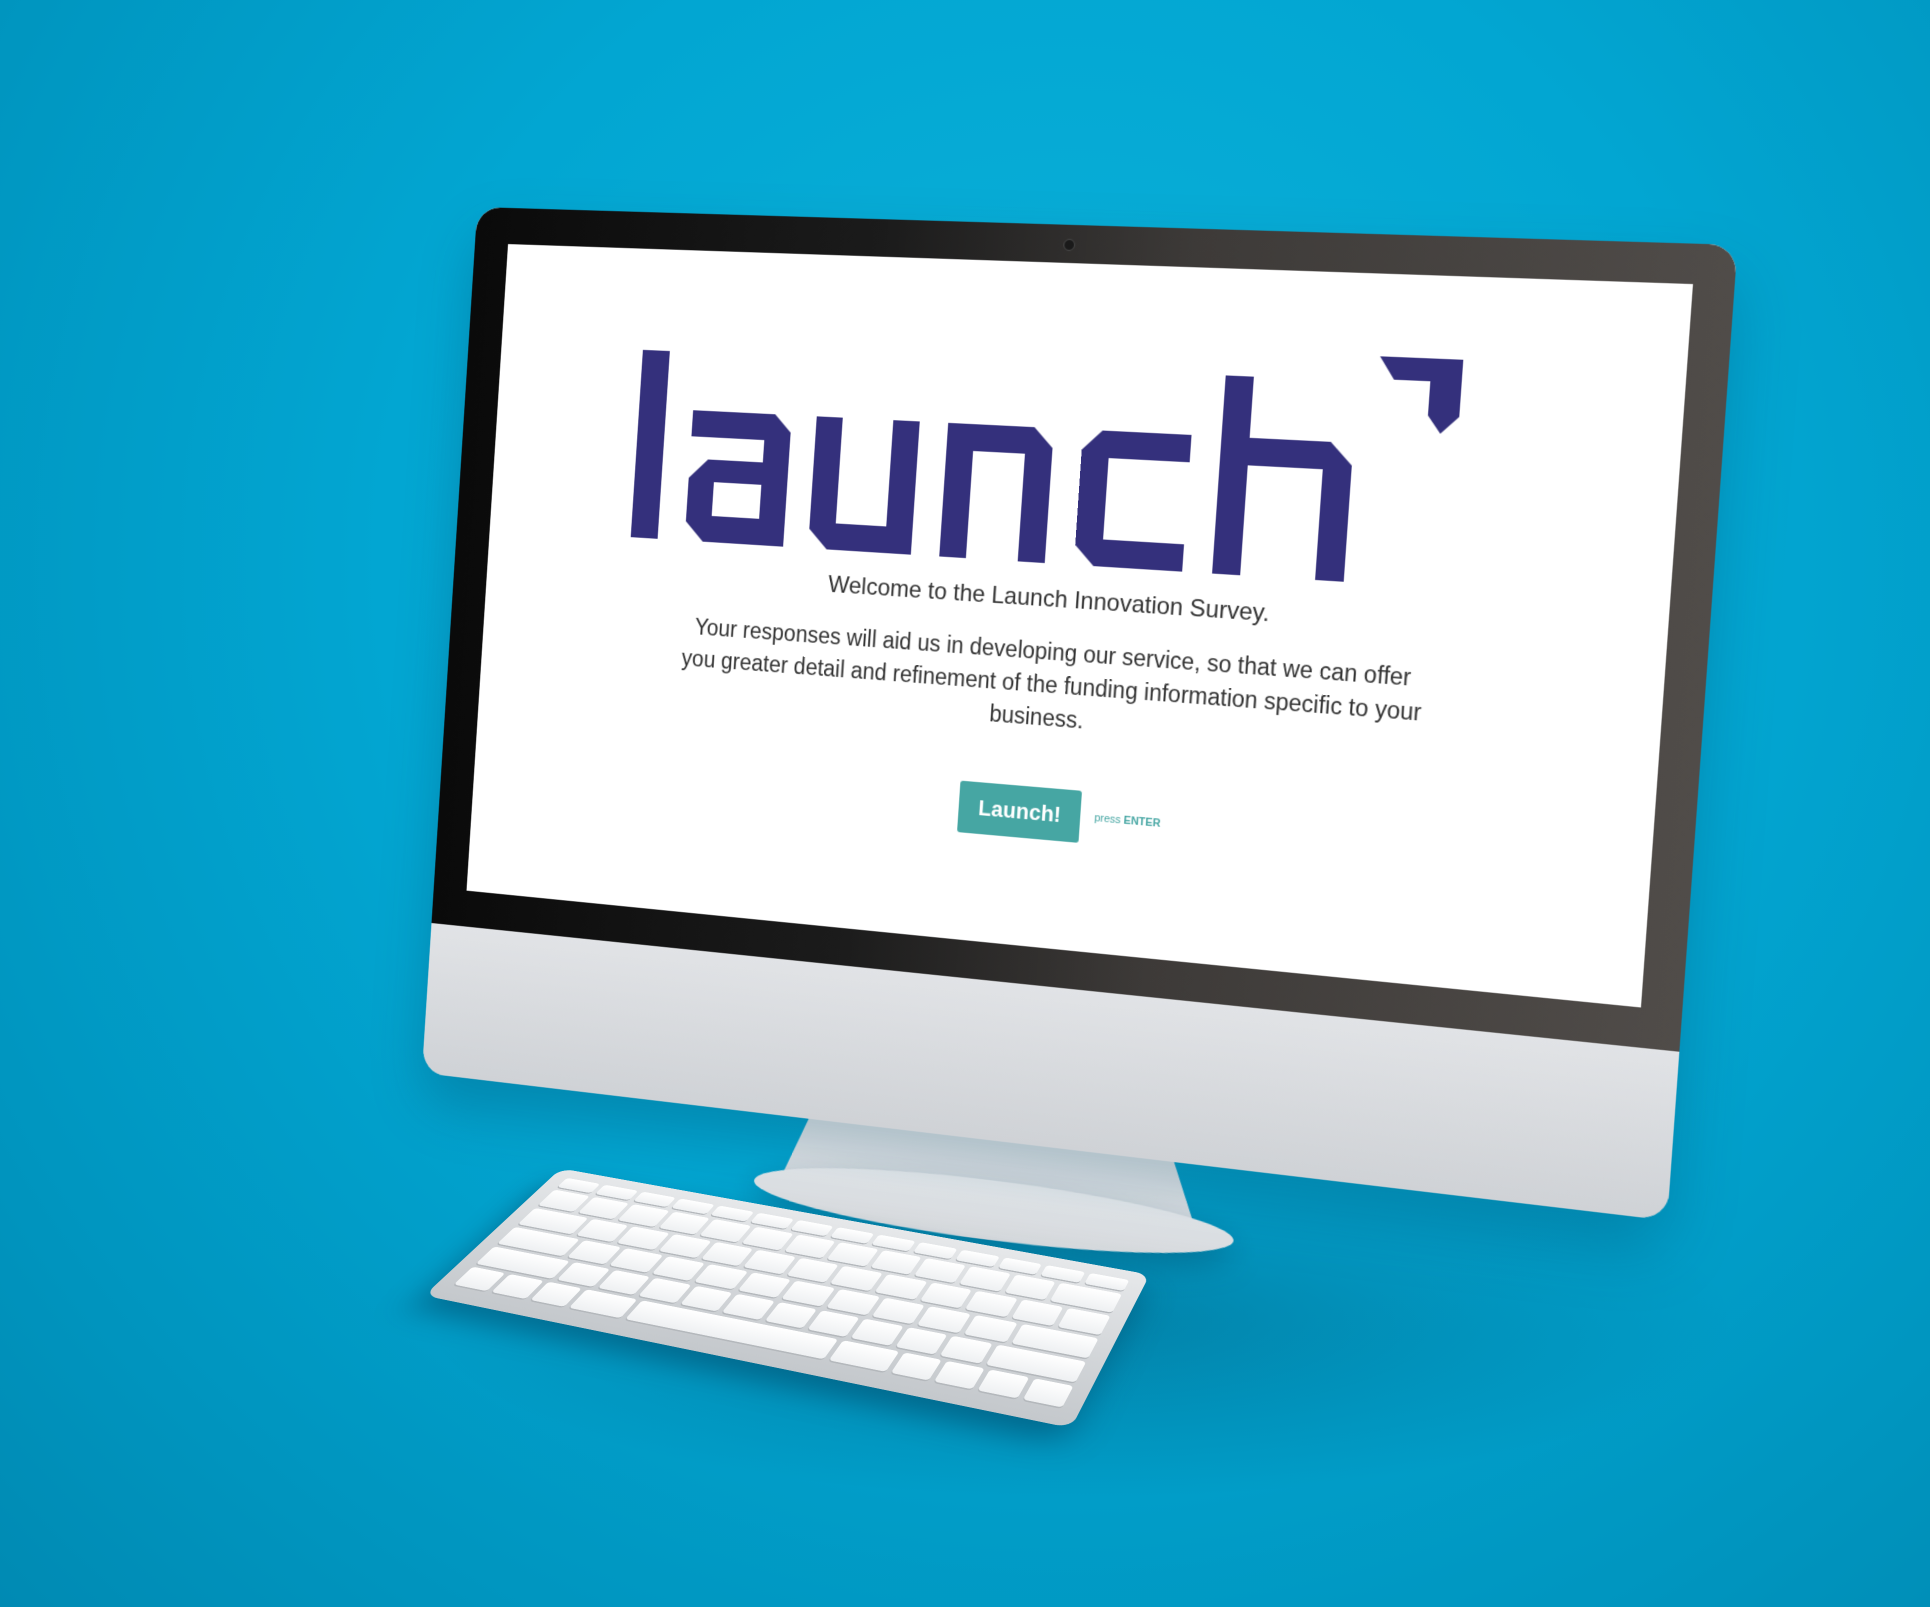 The image size is (1930, 1607). I want to click on launch-logo-wordmark, so click(1071, 459).